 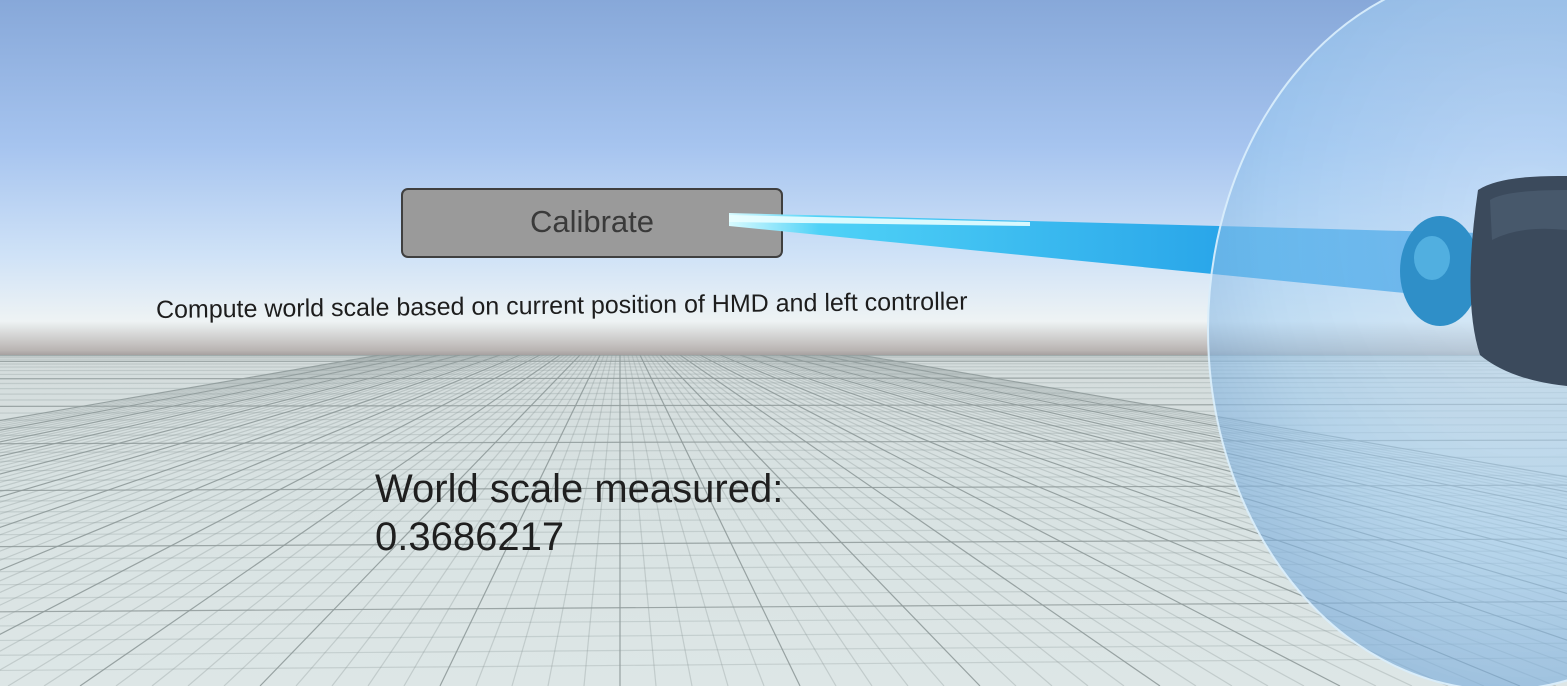 I want to click on calibrate-button: Calibrate, so click(x=592, y=223).